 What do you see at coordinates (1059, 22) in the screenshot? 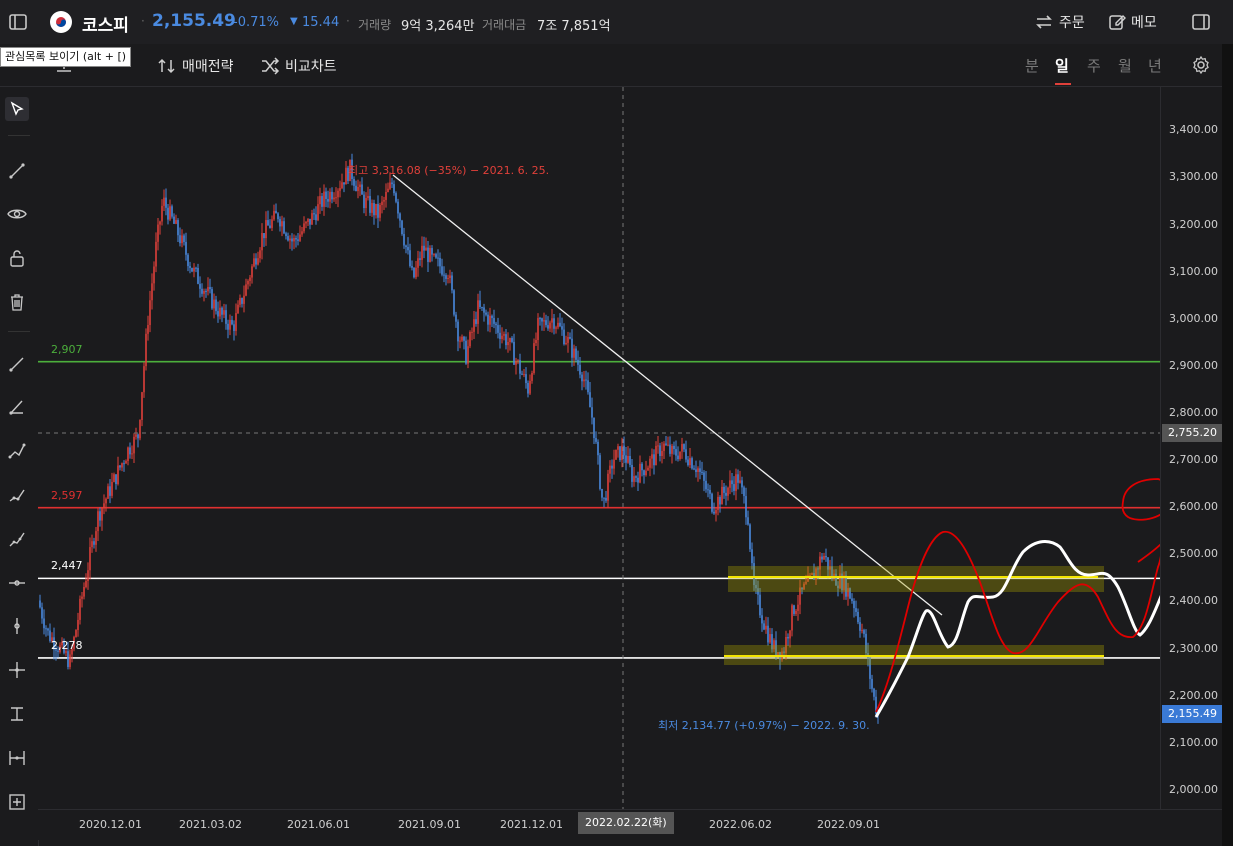
I see `order-button: 주문` at bounding box center [1059, 22].